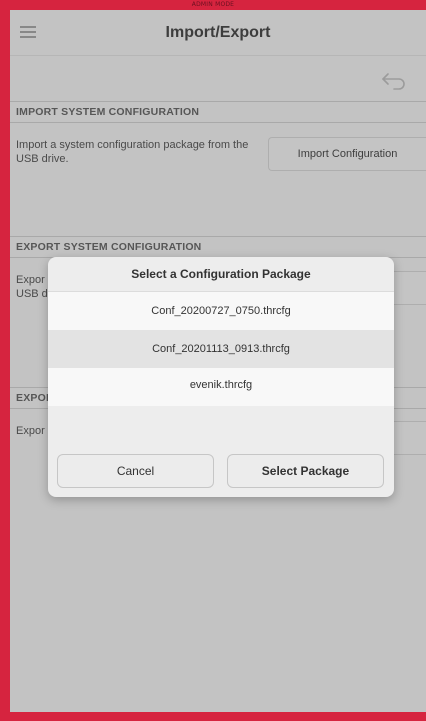 The height and width of the screenshot is (721, 426). Describe the element at coordinates (305, 471) in the screenshot. I see `select-package-button: Select Package` at that location.